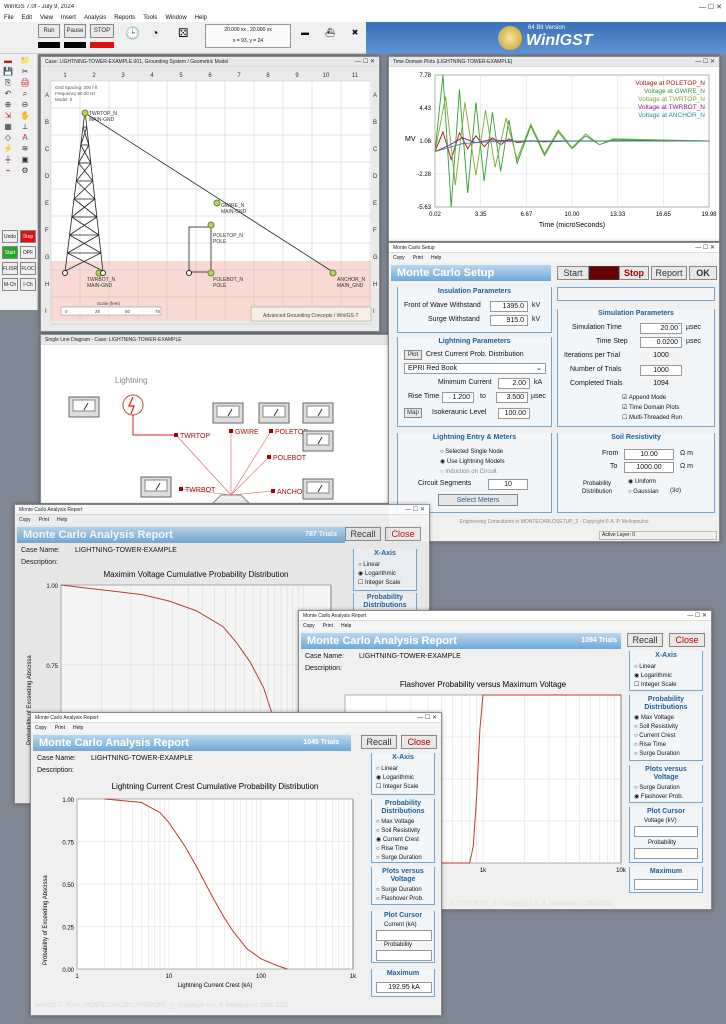 The image size is (726, 1024). What do you see at coordinates (644, 397) in the screenshot?
I see `append-mode-checkbox: Append Mode` at bounding box center [644, 397].